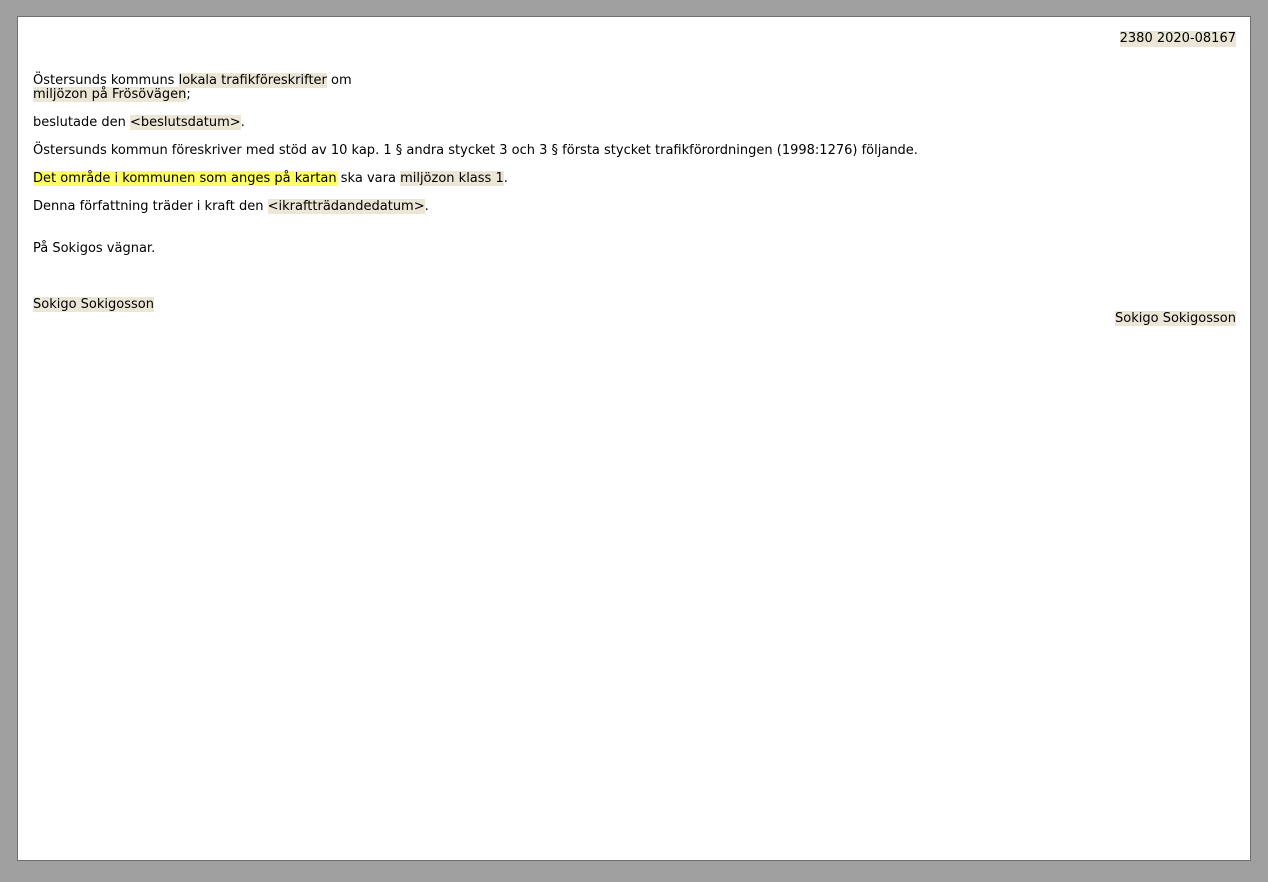  What do you see at coordinates (452, 178) in the screenshot?
I see `zone-class-field: miljözon klass 1` at bounding box center [452, 178].